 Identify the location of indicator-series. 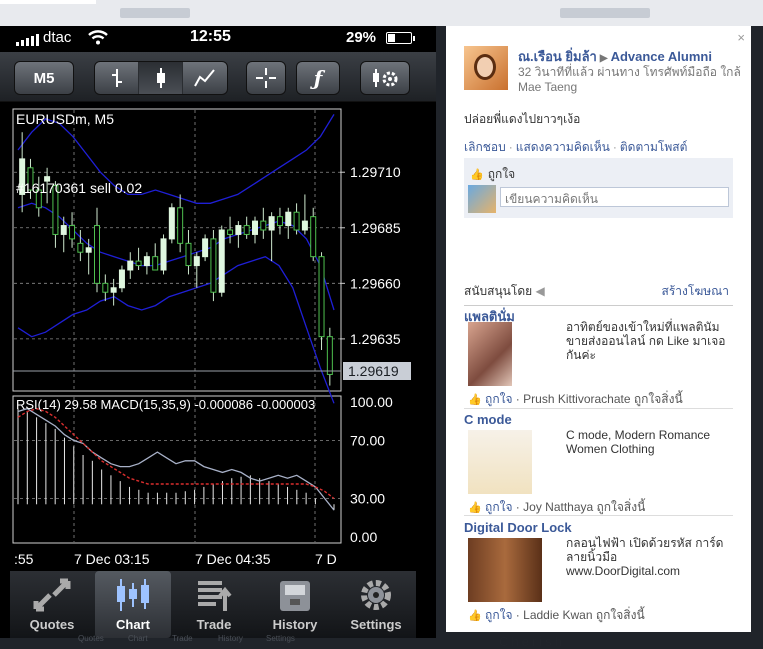
(176, 459).